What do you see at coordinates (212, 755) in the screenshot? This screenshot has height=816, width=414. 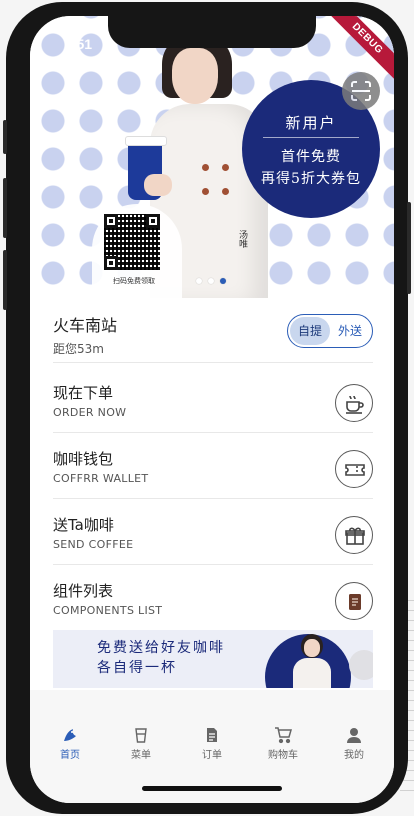 I see `tab-label: 订单` at bounding box center [212, 755].